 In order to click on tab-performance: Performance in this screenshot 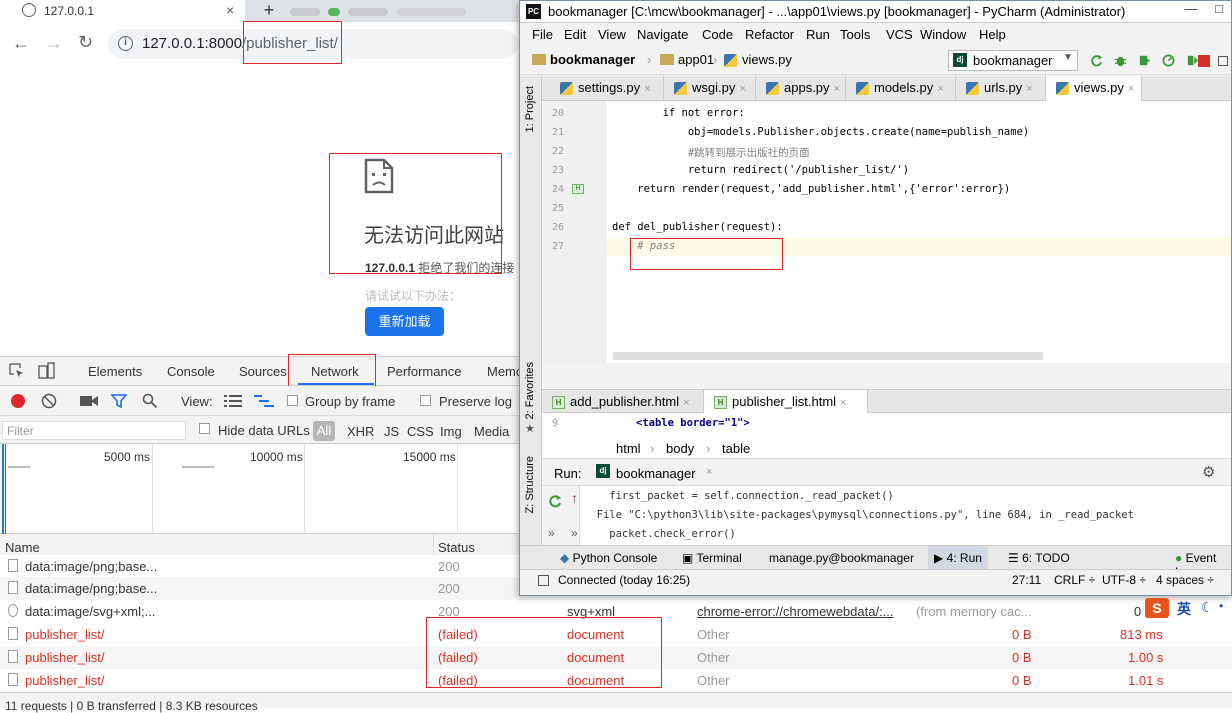, I will do `click(424, 371)`.